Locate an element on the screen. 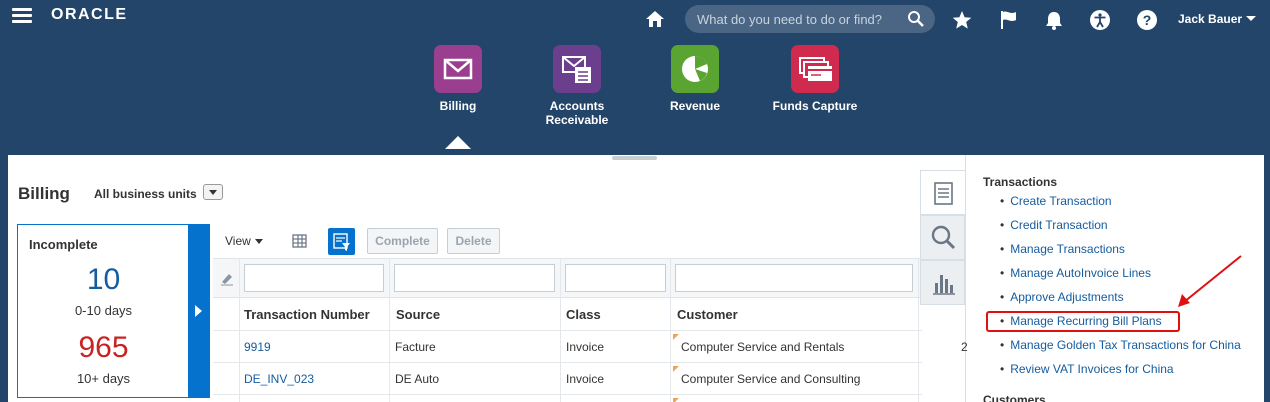 Image resolution: width=1270 pixels, height=402 pixels. task-label: Approve Adjustments is located at coordinates (1067, 297).